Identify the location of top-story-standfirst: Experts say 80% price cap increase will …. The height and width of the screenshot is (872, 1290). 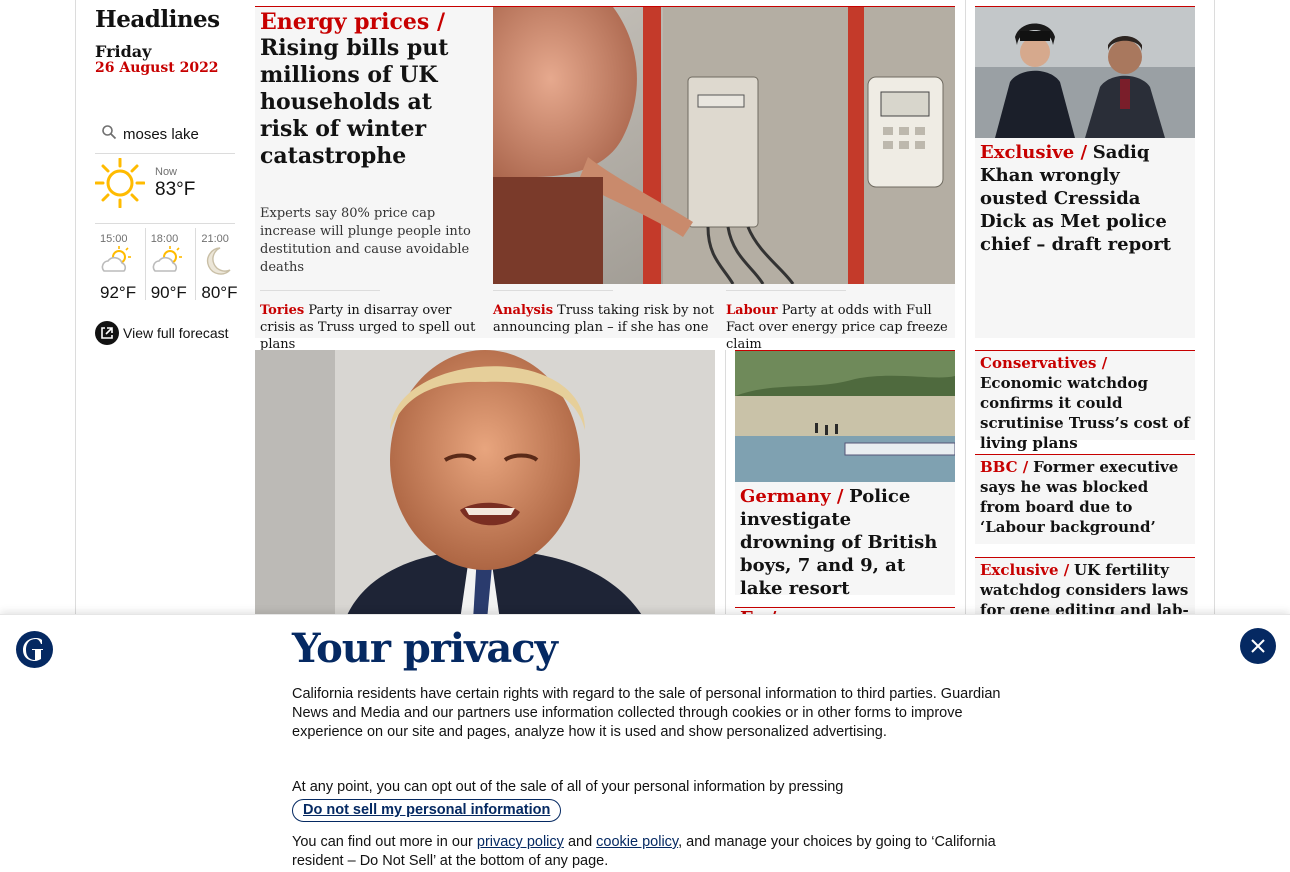
(365, 240).